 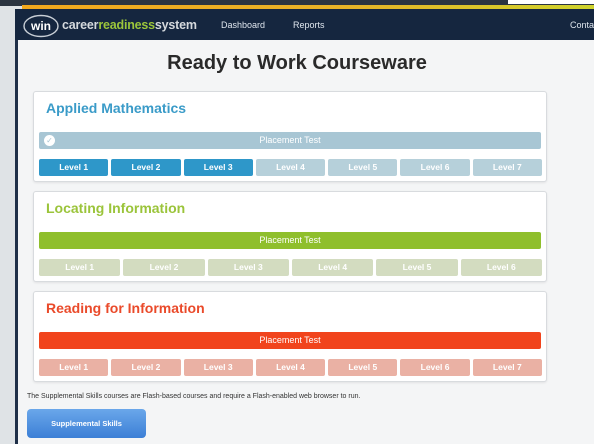 I want to click on logo-text: win, so click(x=40, y=26).